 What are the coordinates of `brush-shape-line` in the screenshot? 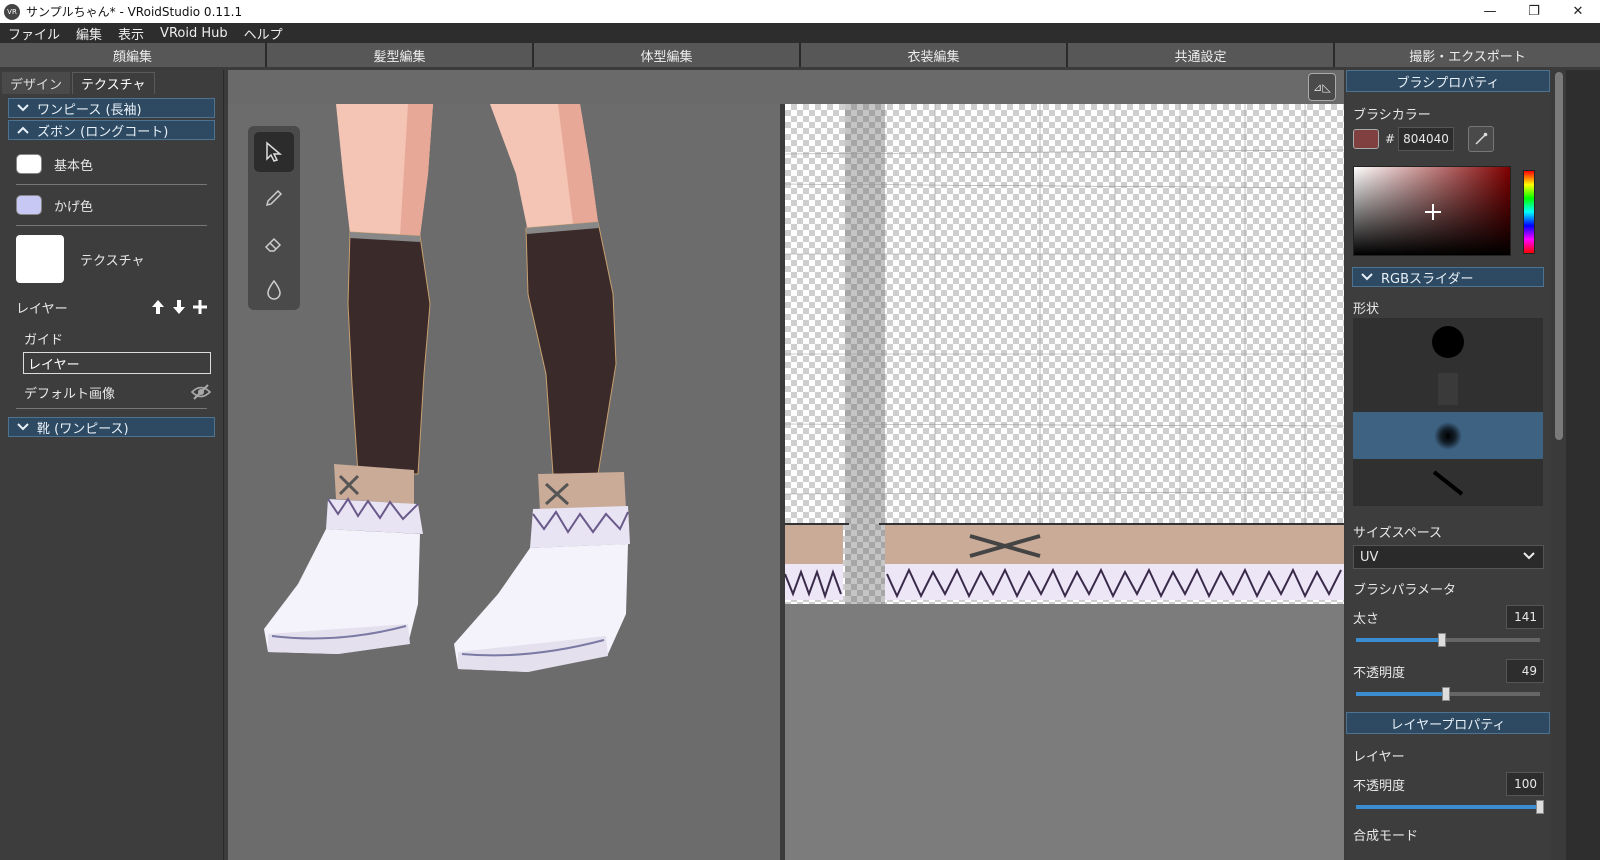 It's located at (1448, 482).